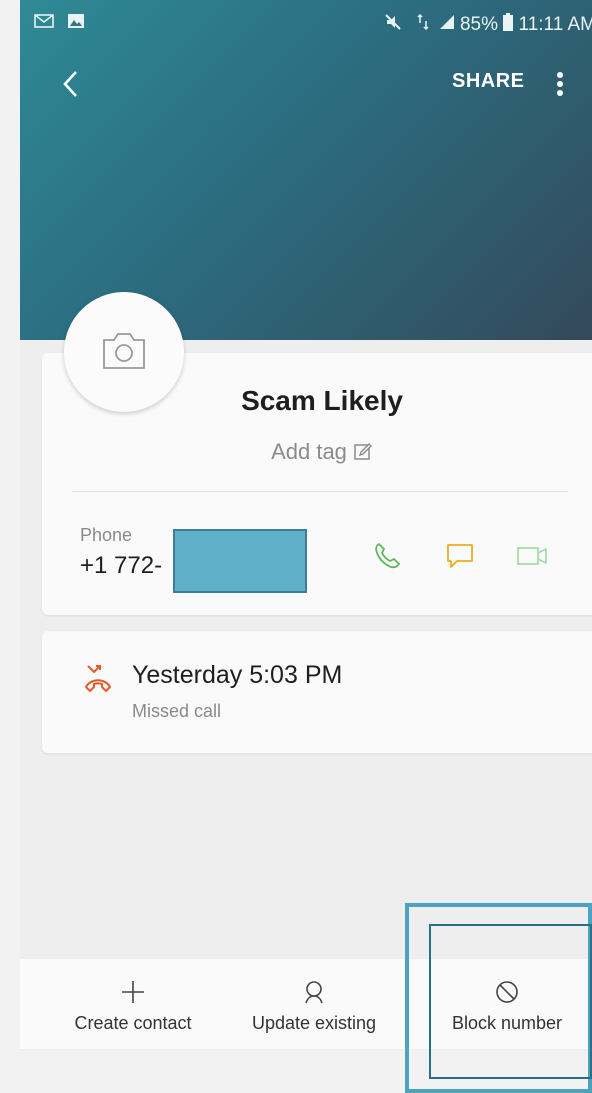  What do you see at coordinates (363, 451) in the screenshot?
I see `edit-icon` at bounding box center [363, 451].